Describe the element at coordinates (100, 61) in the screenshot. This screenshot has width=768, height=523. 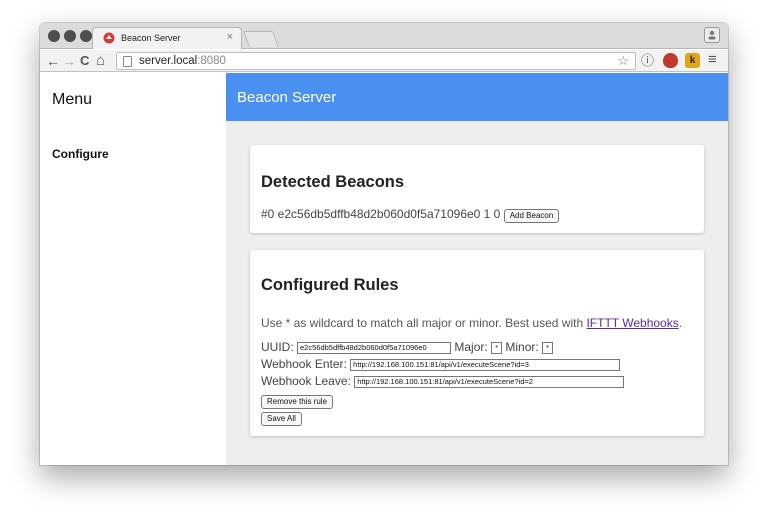
I see `home-icon: ⌂` at that location.